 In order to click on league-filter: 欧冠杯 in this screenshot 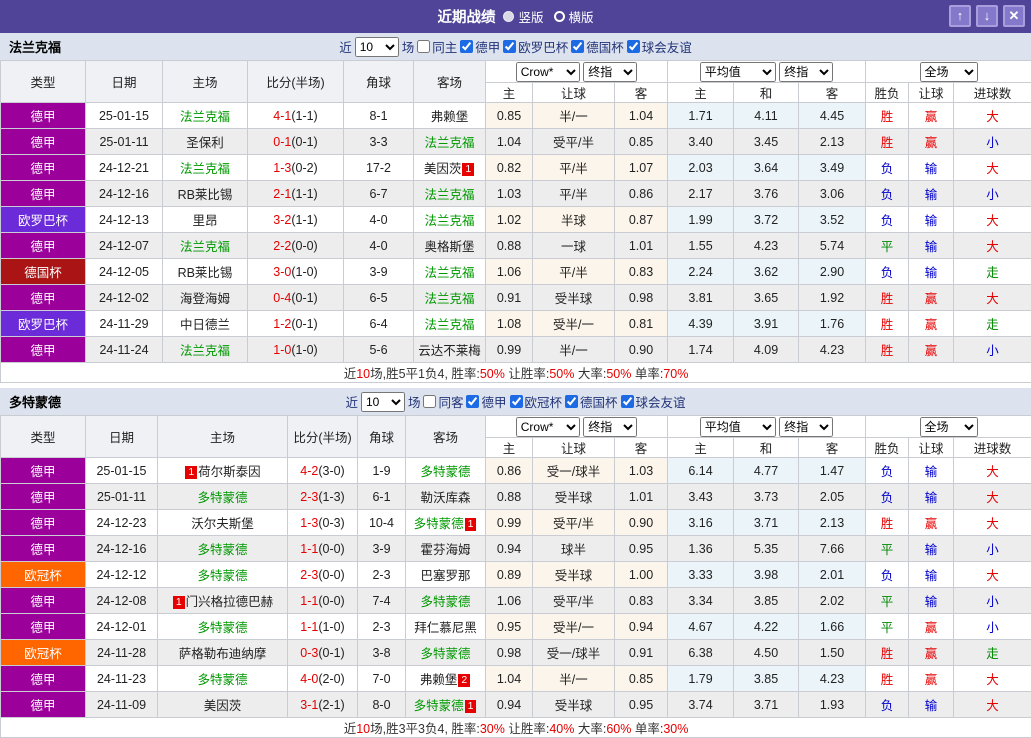, I will do `click(536, 401)`.